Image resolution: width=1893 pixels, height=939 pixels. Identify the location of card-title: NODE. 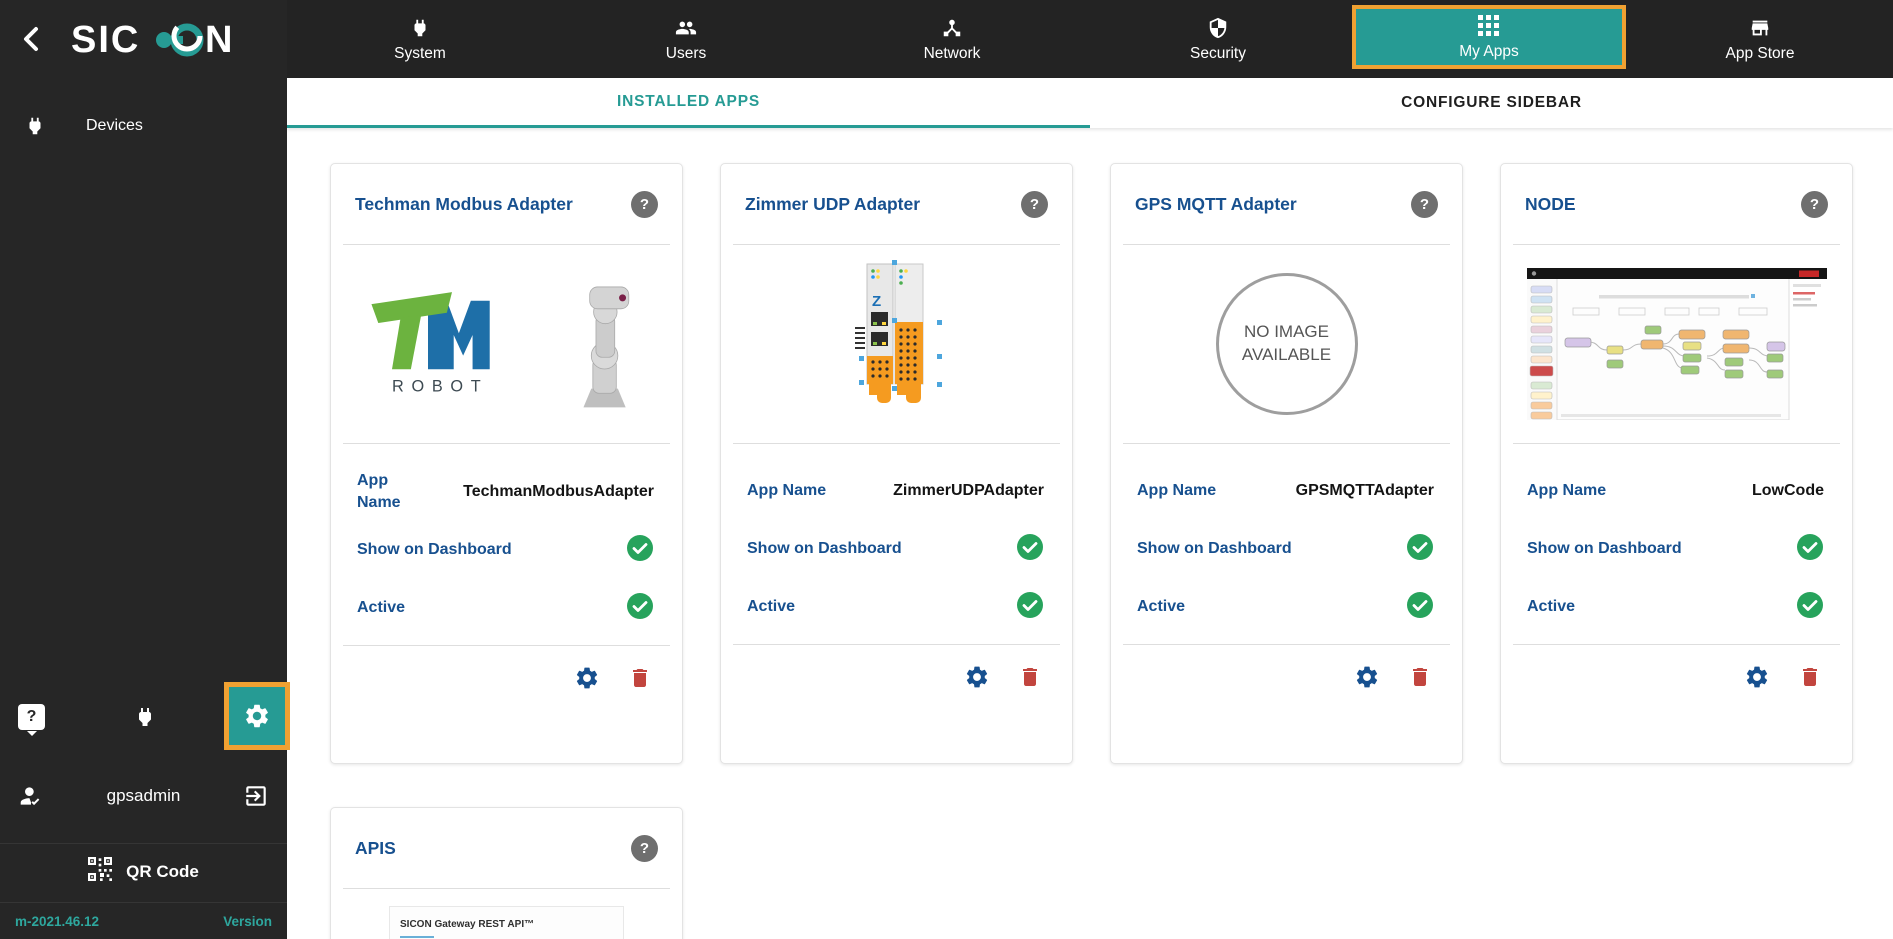
(1550, 203).